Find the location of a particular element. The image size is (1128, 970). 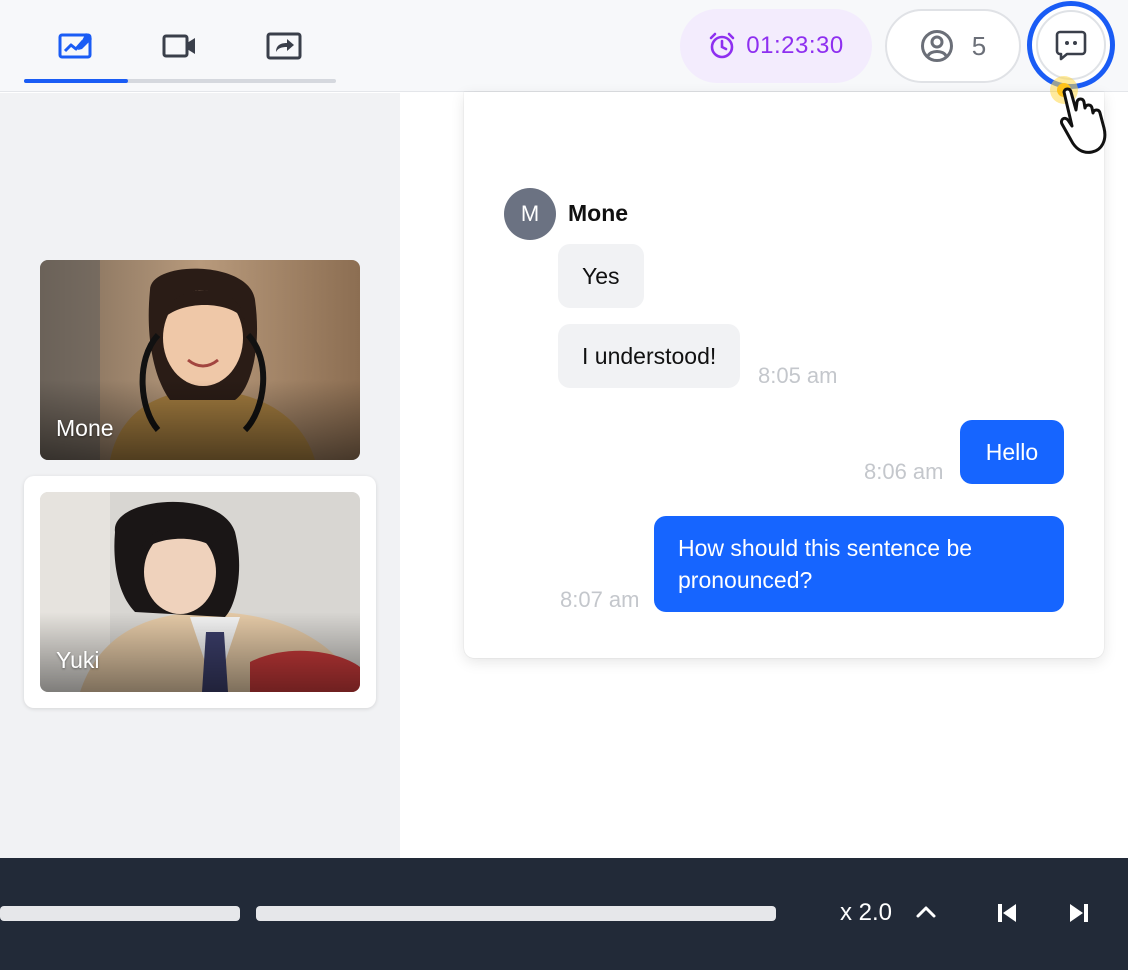

previous-button is located at coordinates (1007, 913).